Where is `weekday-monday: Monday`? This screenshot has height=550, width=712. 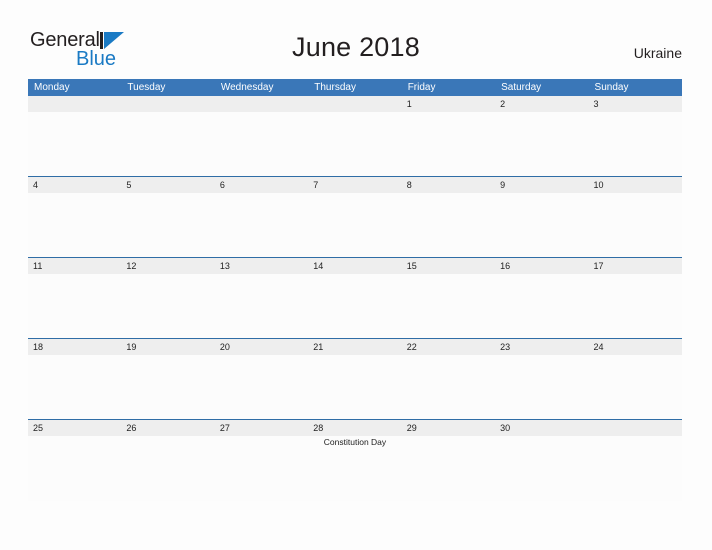 weekday-monday: Monday is located at coordinates (52, 87).